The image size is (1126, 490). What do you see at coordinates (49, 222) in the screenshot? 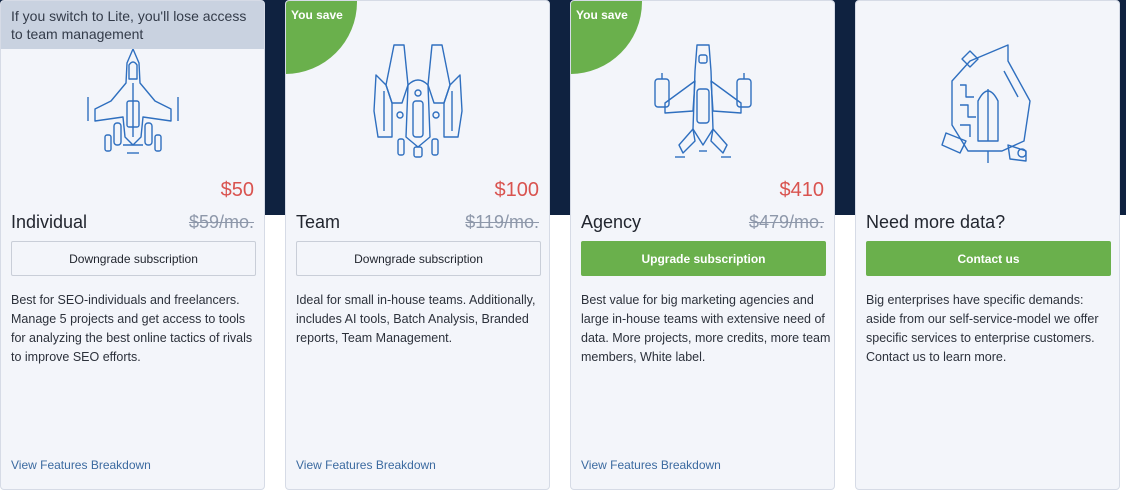
I see `plan-name: Individual` at bounding box center [49, 222].